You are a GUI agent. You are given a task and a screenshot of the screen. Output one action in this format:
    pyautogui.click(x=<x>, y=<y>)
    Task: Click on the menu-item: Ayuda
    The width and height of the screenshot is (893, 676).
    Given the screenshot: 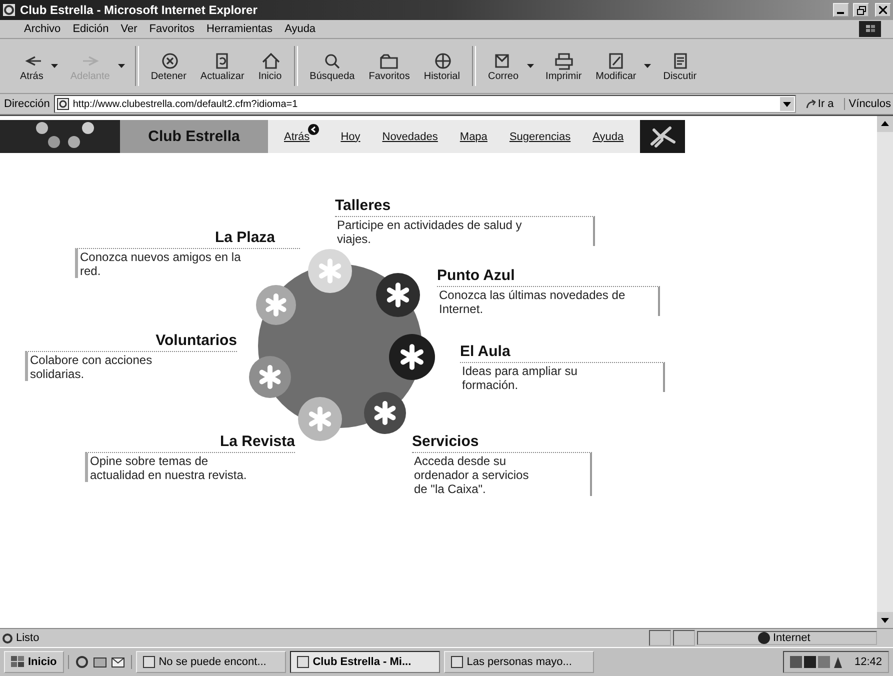 What is the action you would take?
    pyautogui.click(x=300, y=29)
    